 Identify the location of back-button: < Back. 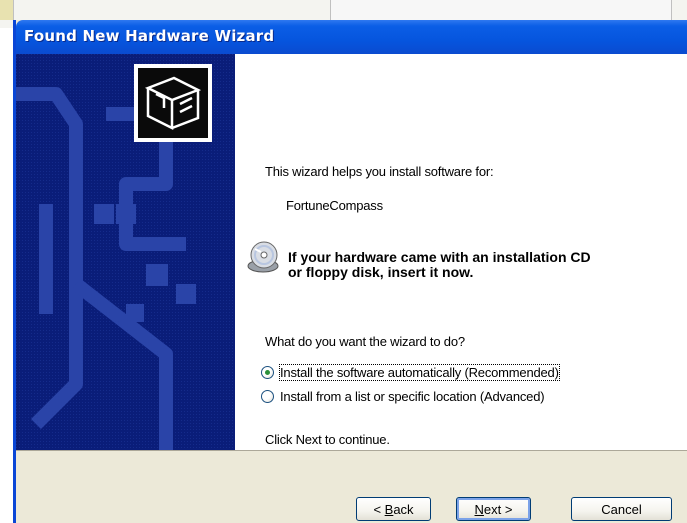
(393, 509).